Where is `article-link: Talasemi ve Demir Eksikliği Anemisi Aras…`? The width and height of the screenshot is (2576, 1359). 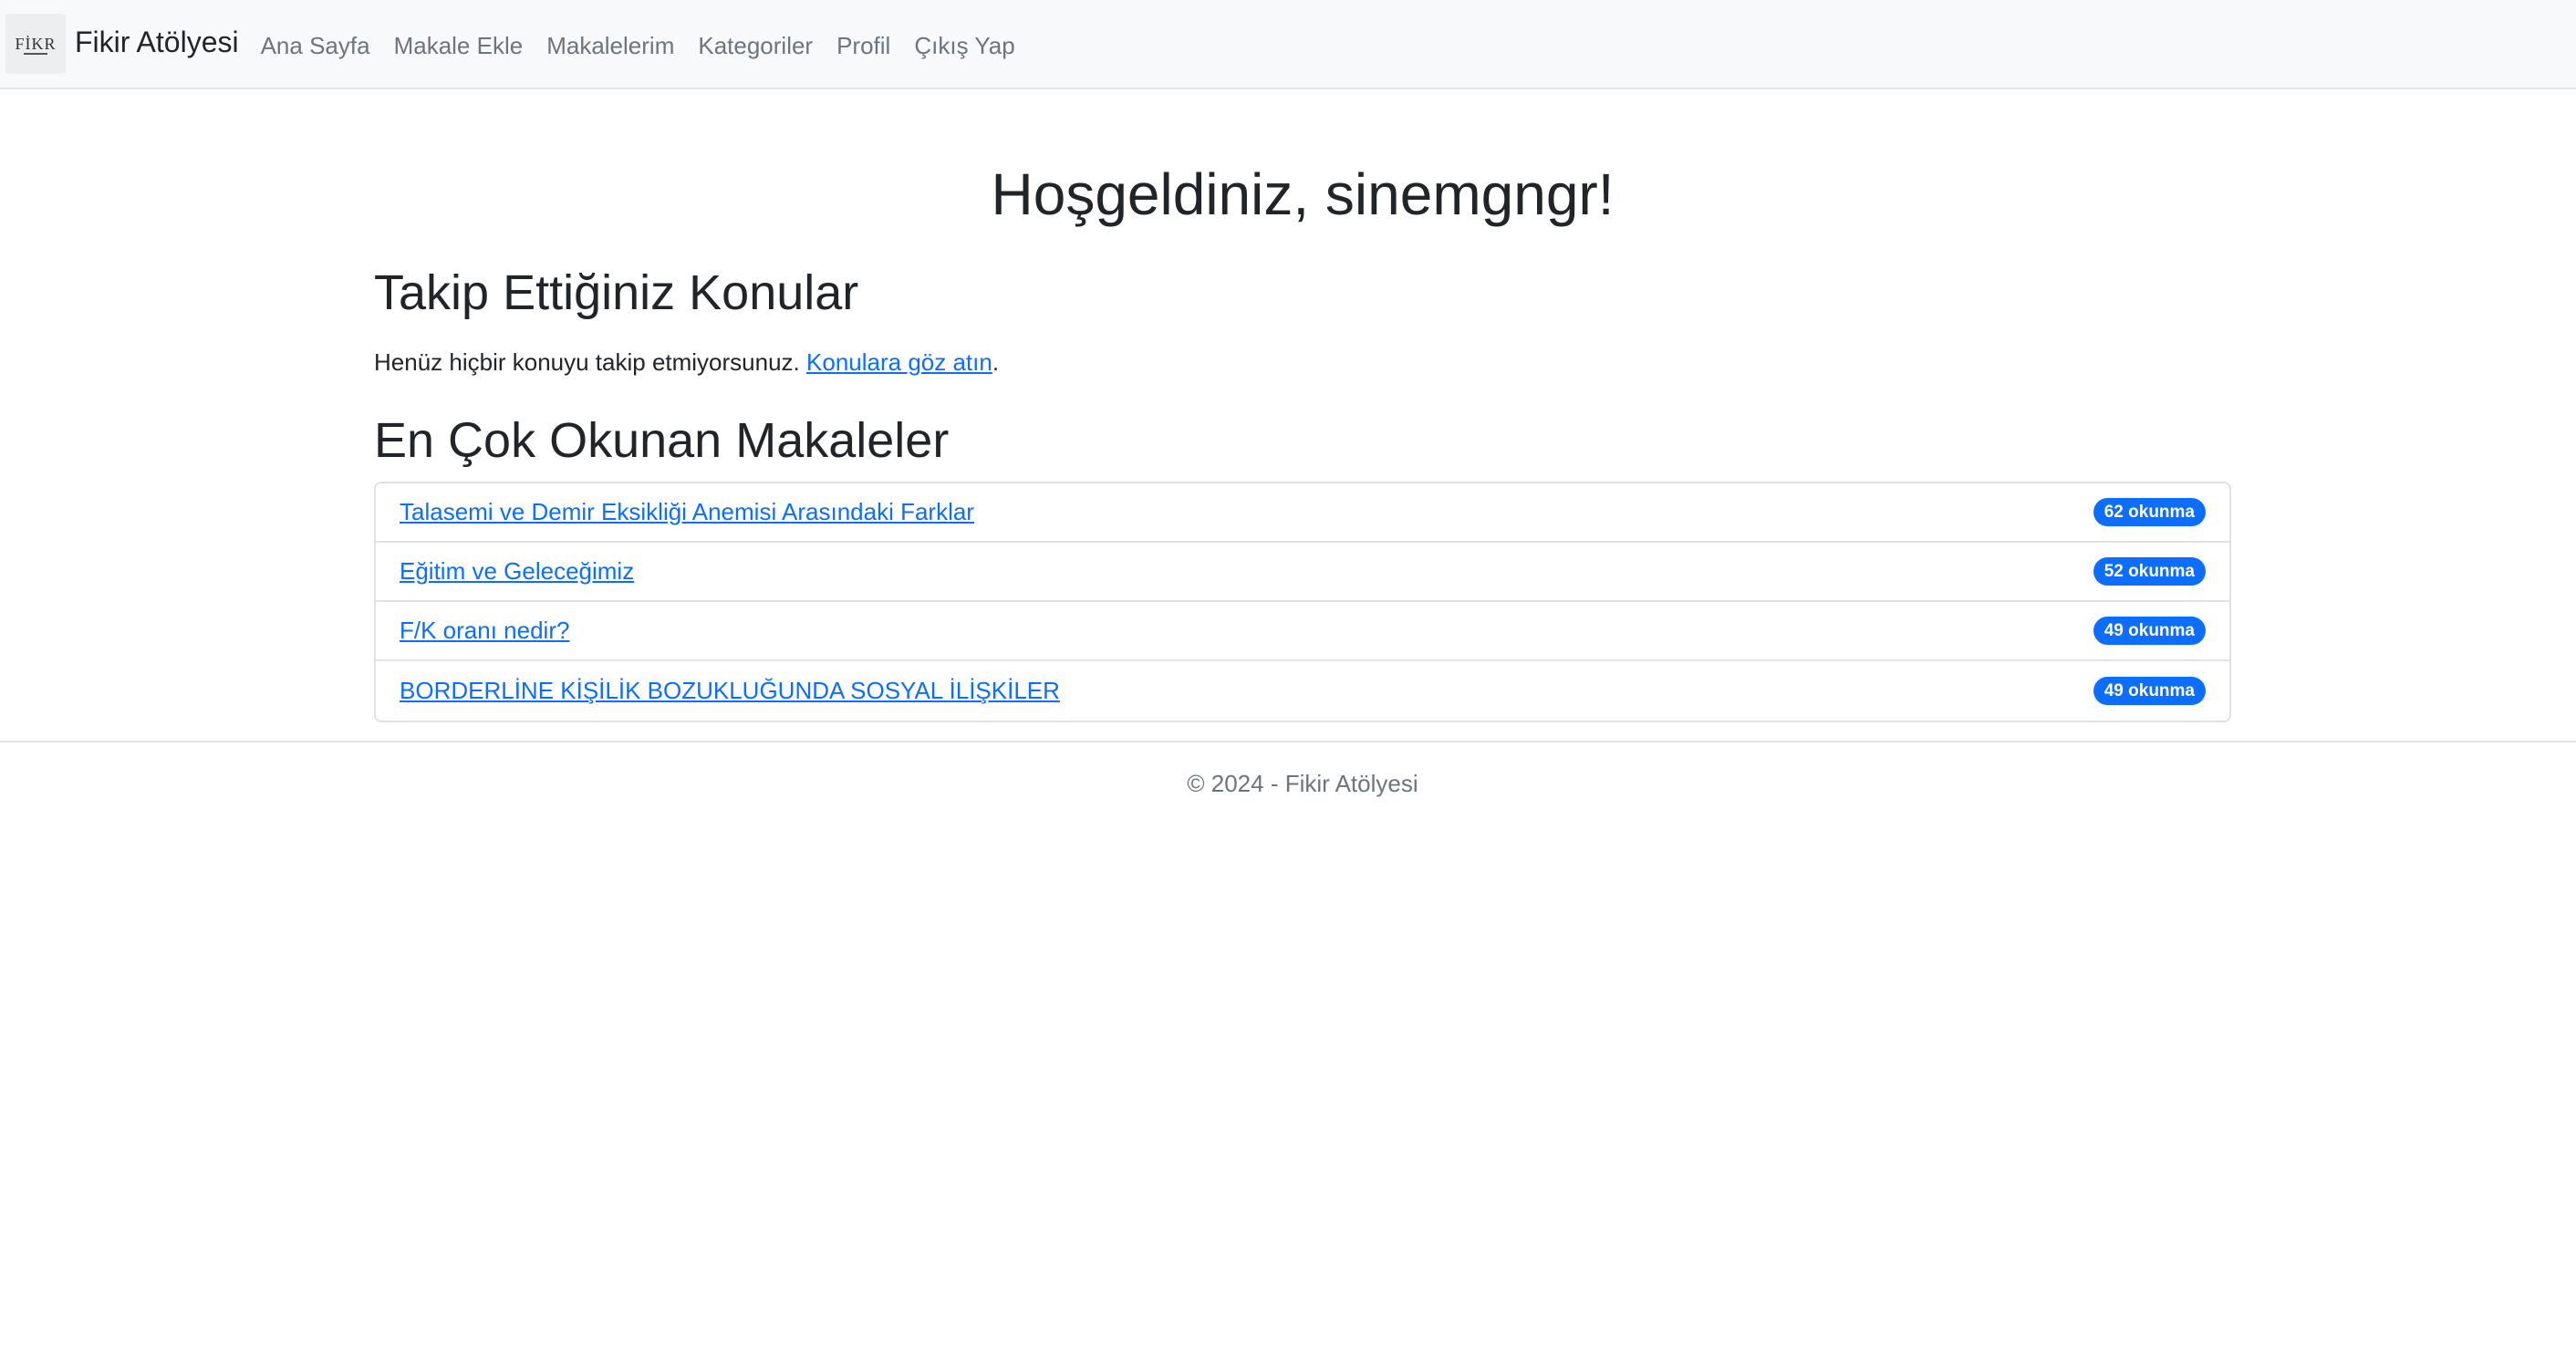 article-link: Talasemi ve Demir Eksikliği Anemisi Aras… is located at coordinates (687, 512).